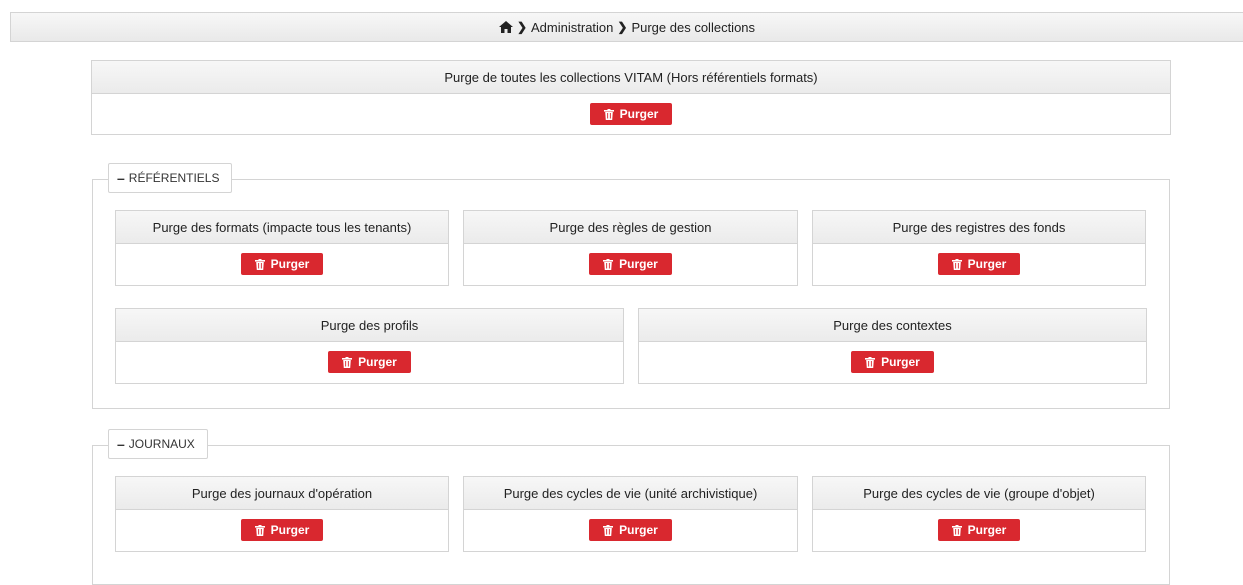  I want to click on home-icon, so click(505, 27).